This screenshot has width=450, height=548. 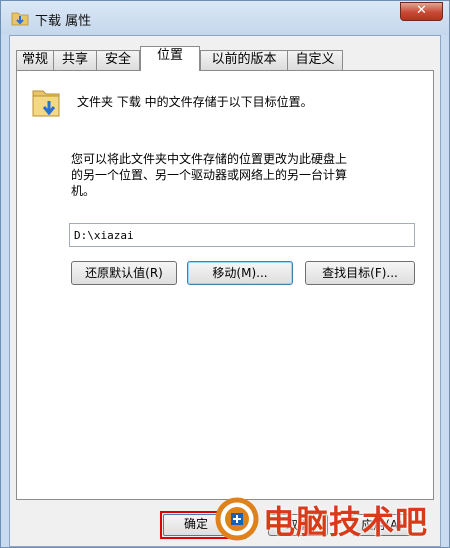 What do you see at coordinates (237, 519) in the screenshot?
I see `brand-logo-icon` at bounding box center [237, 519].